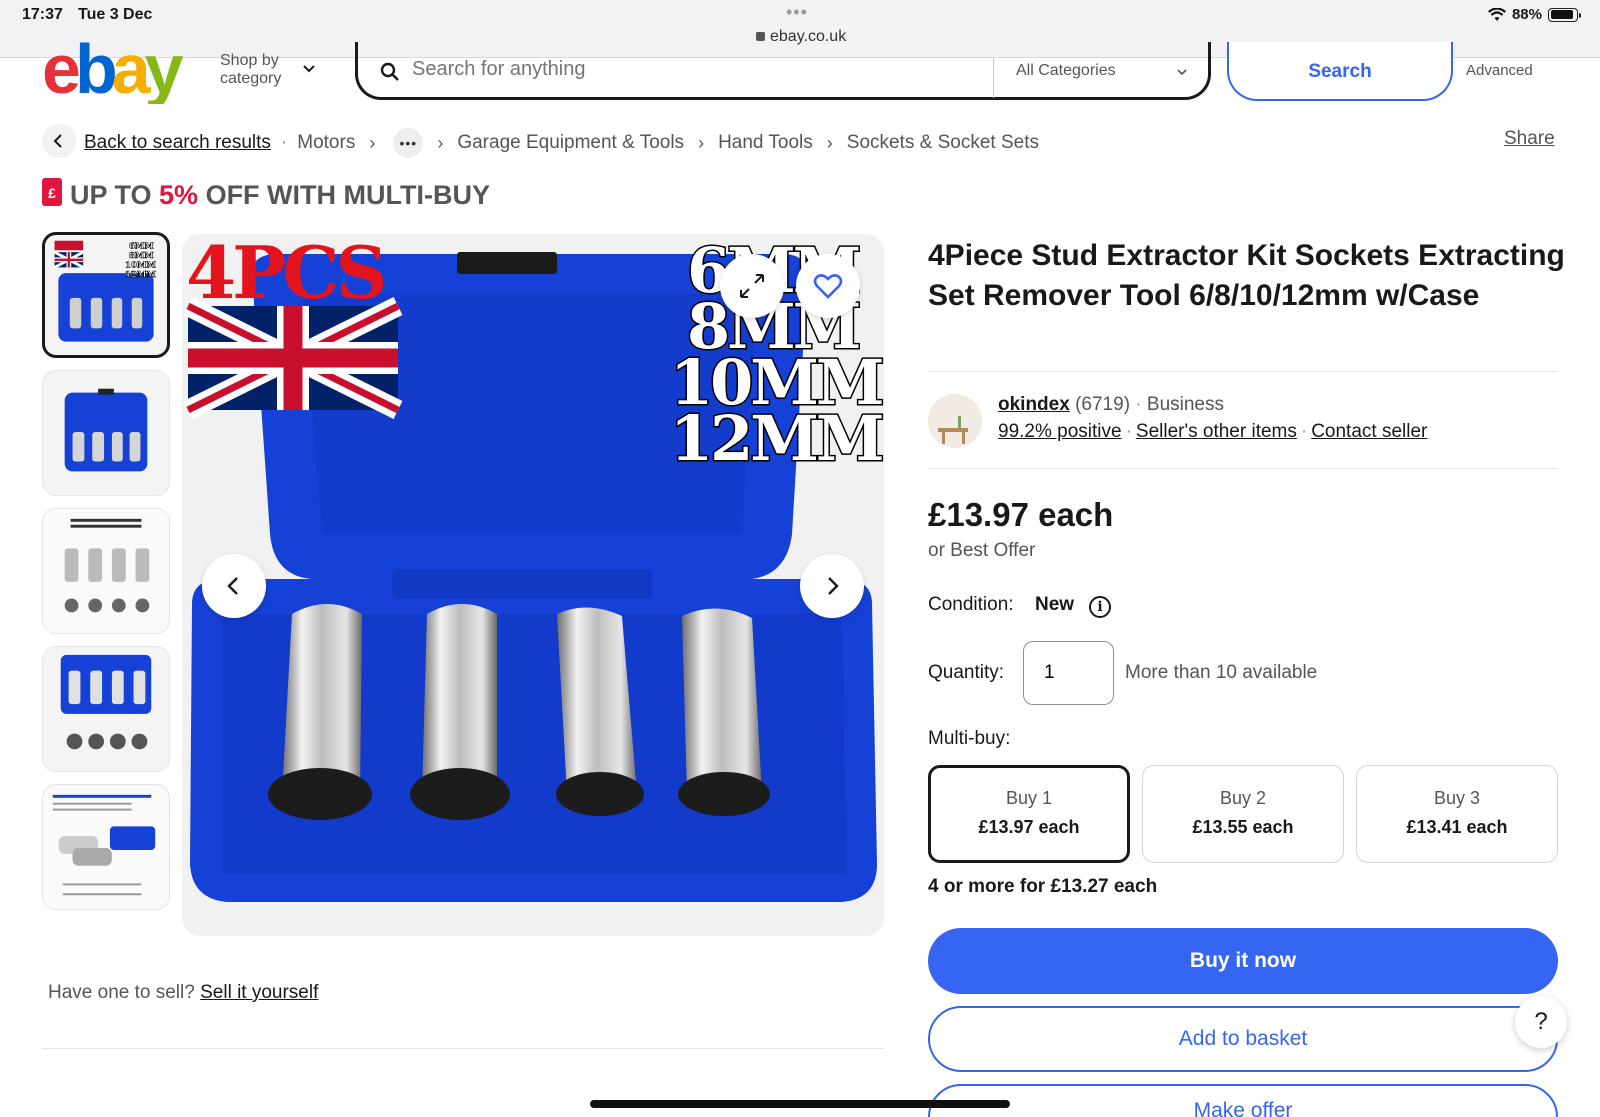 The width and height of the screenshot is (1600, 1117). What do you see at coordinates (1369, 431) in the screenshot?
I see `contact-seller-link: Contact seller` at bounding box center [1369, 431].